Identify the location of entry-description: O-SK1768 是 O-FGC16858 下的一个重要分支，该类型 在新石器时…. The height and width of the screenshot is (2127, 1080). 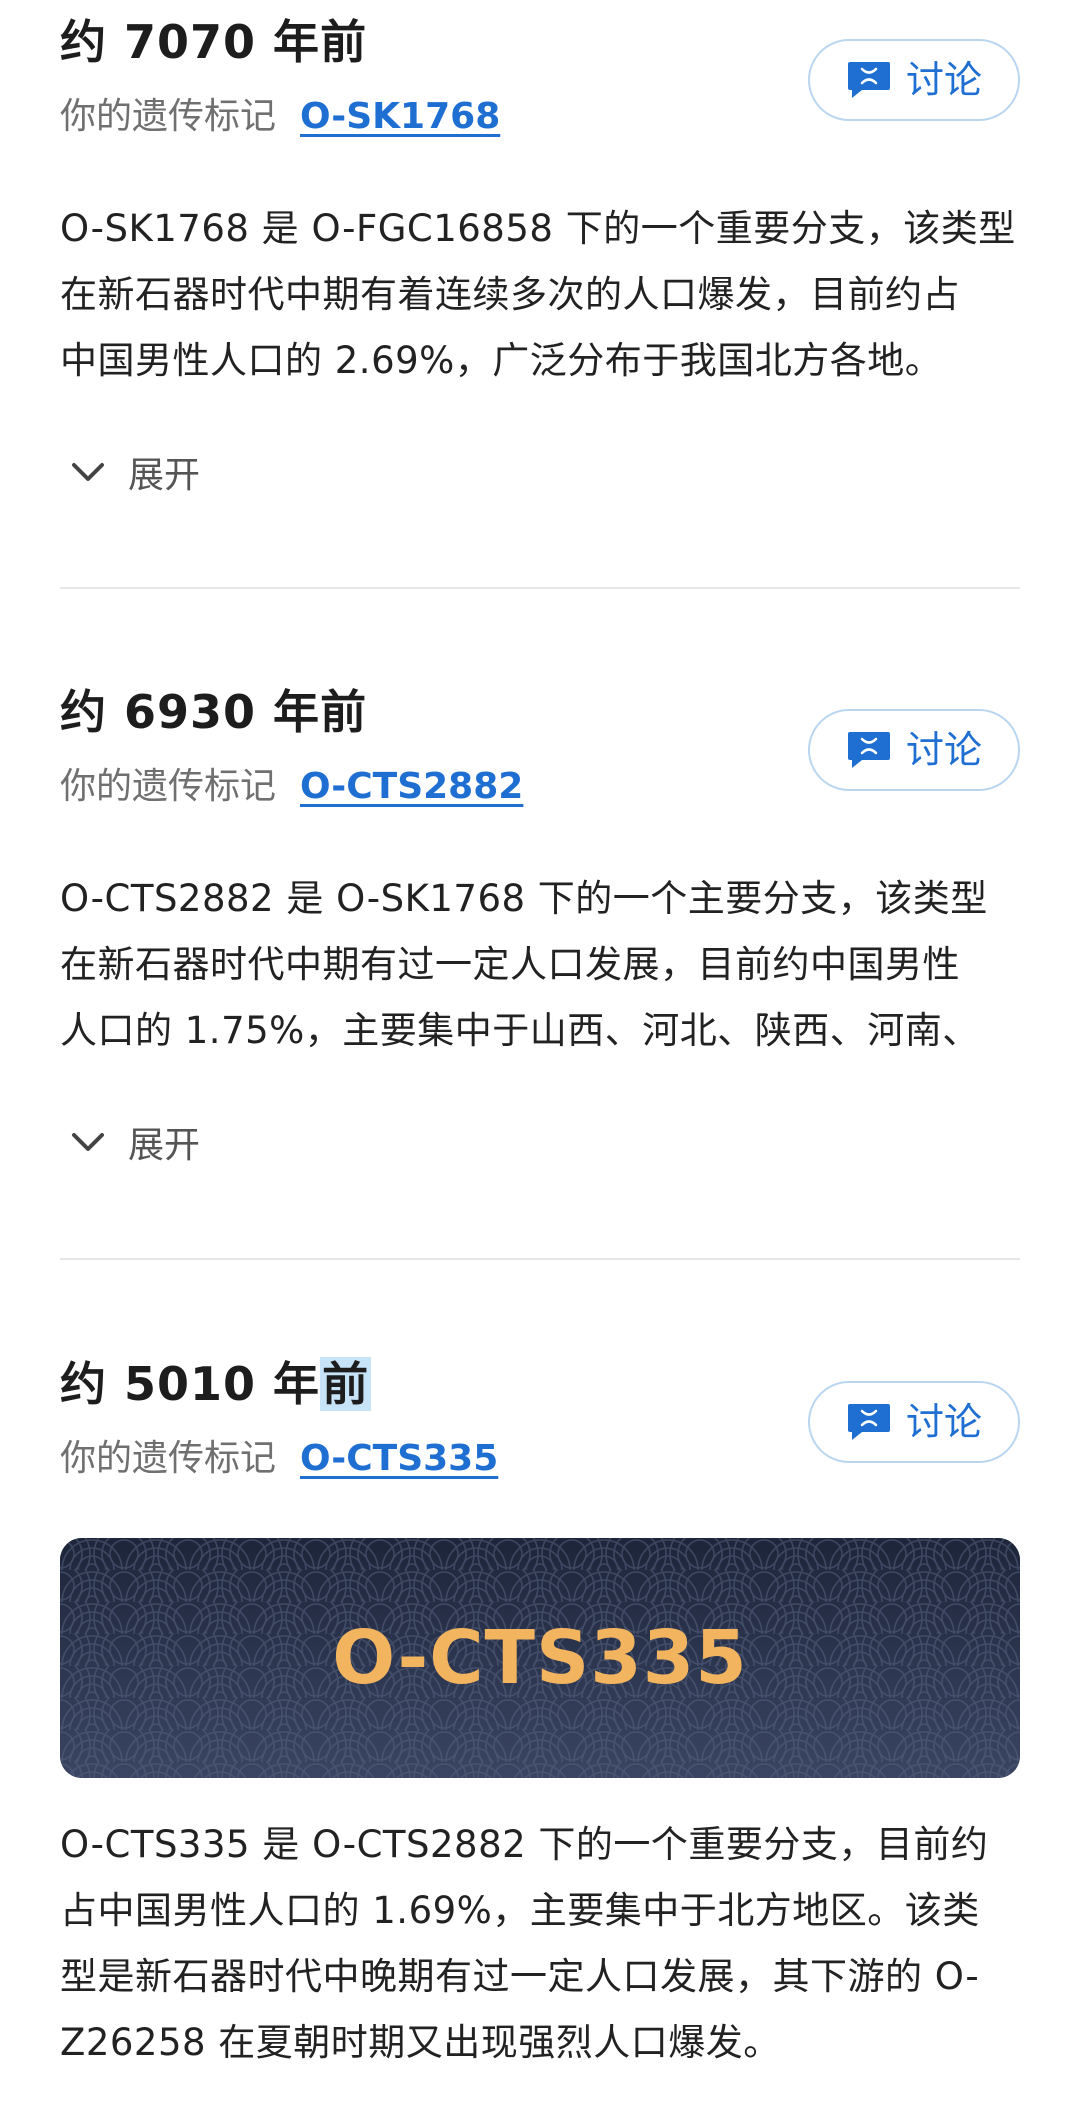
(540, 295).